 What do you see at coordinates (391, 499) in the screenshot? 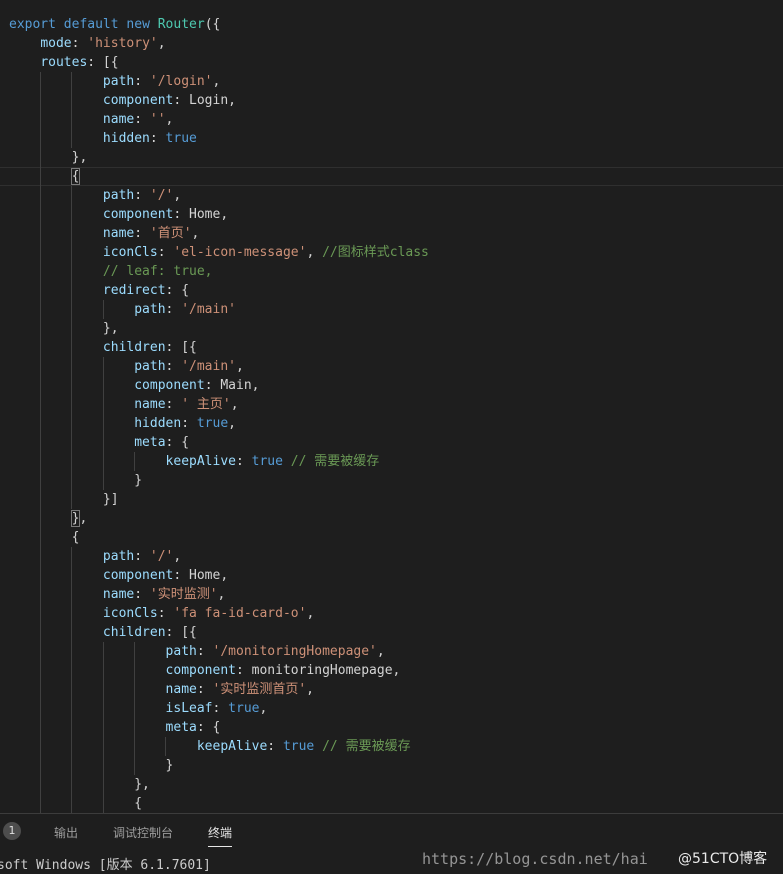
I see `code-line: }]` at bounding box center [391, 499].